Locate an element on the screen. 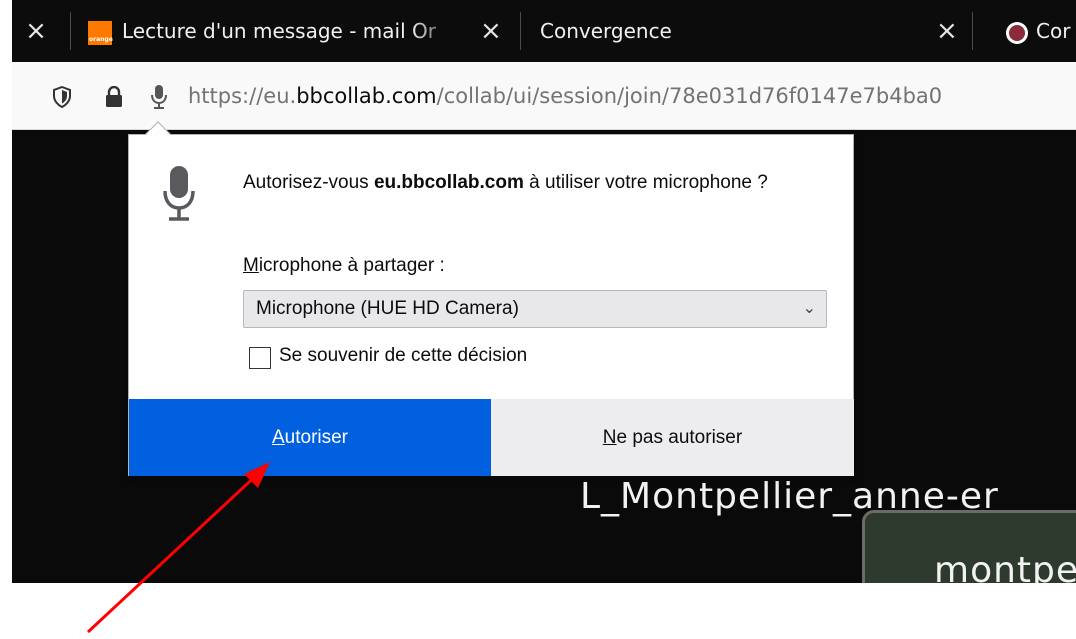  shield-icon is located at coordinates (62, 98).